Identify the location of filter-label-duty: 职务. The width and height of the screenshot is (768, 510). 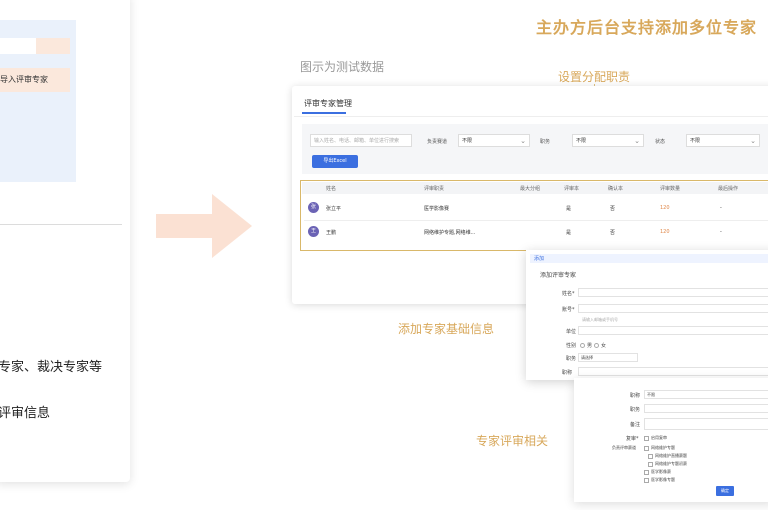
(545, 142).